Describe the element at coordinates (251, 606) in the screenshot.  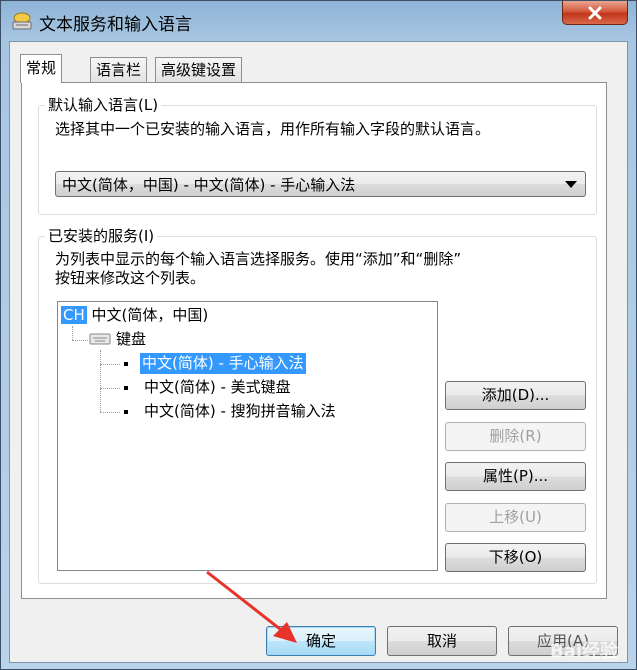
I see `annotation-arrow-icon` at that location.